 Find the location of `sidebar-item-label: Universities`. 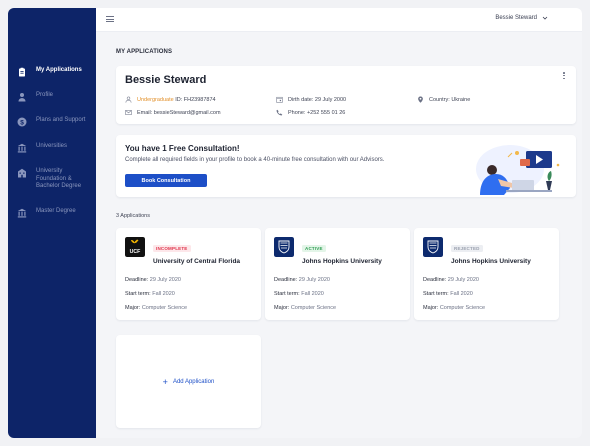

sidebar-item-label: Universities is located at coordinates (52, 146).